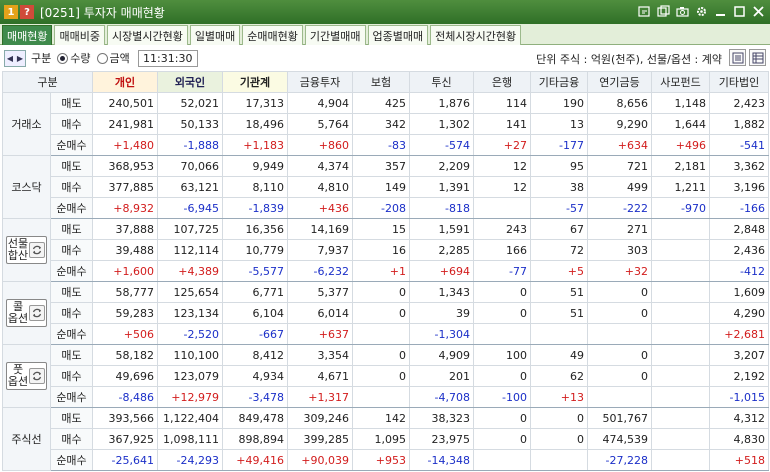 Image resolution: width=770 pixels, height=472 pixels. I want to click on value-cell: 16,356, so click(255, 229).